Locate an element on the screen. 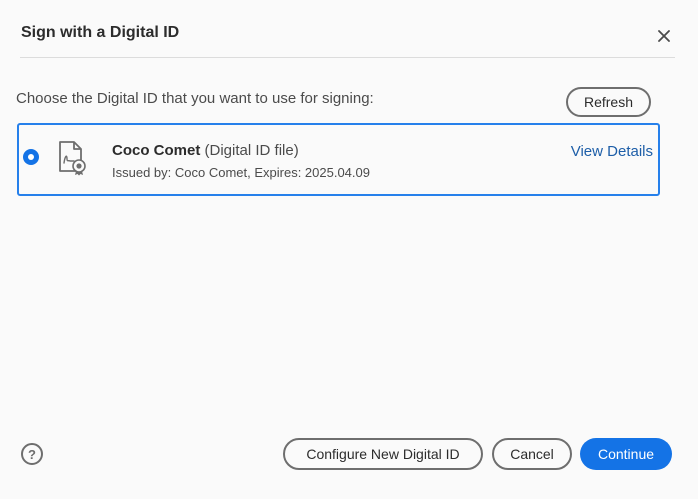 The image size is (698, 499). view-details-link: View Details is located at coordinates (612, 151).